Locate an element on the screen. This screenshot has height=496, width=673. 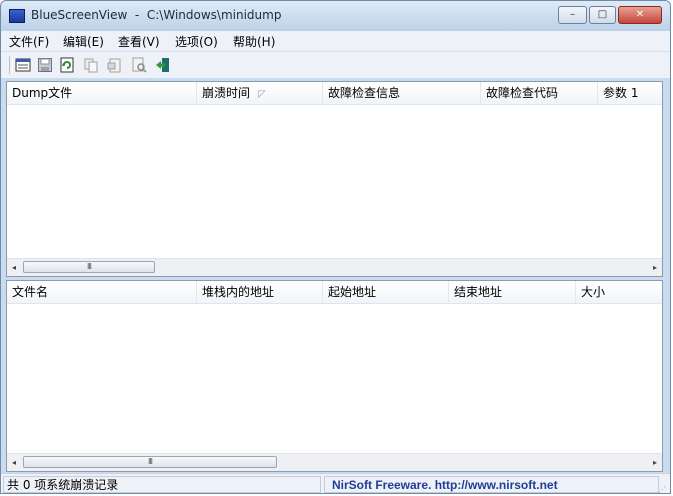
menu-help: 帮助(H) is located at coordinates (254, 41).